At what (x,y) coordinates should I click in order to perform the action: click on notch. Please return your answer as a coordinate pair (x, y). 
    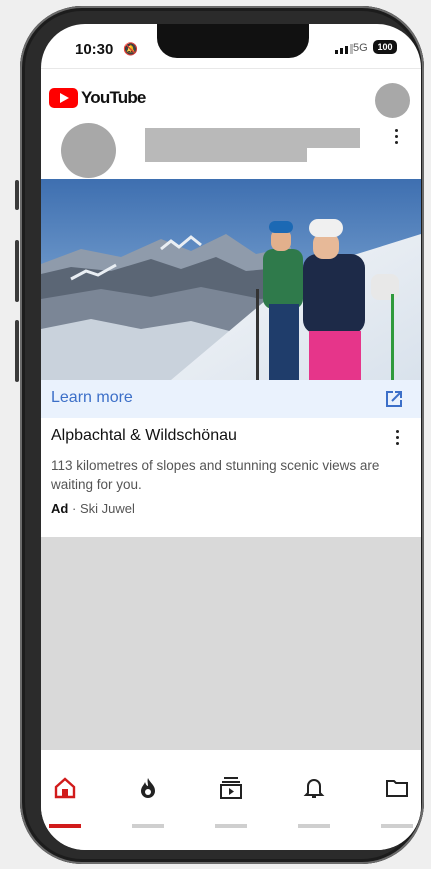
    Looking at the image, I should click on (233, 41).